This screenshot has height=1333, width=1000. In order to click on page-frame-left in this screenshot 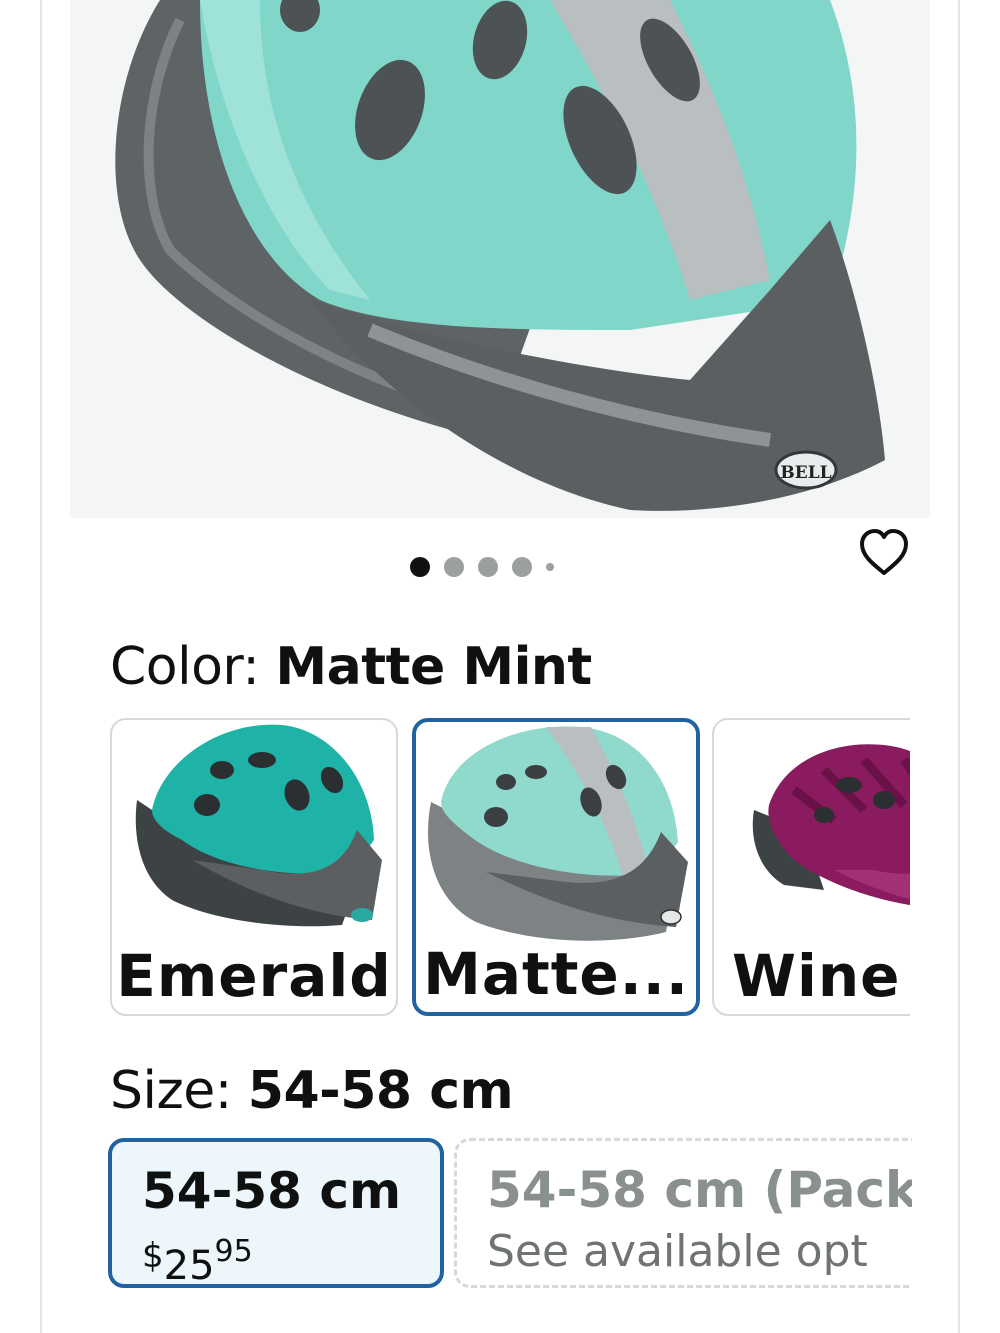, I will do `click(41, 666)`.